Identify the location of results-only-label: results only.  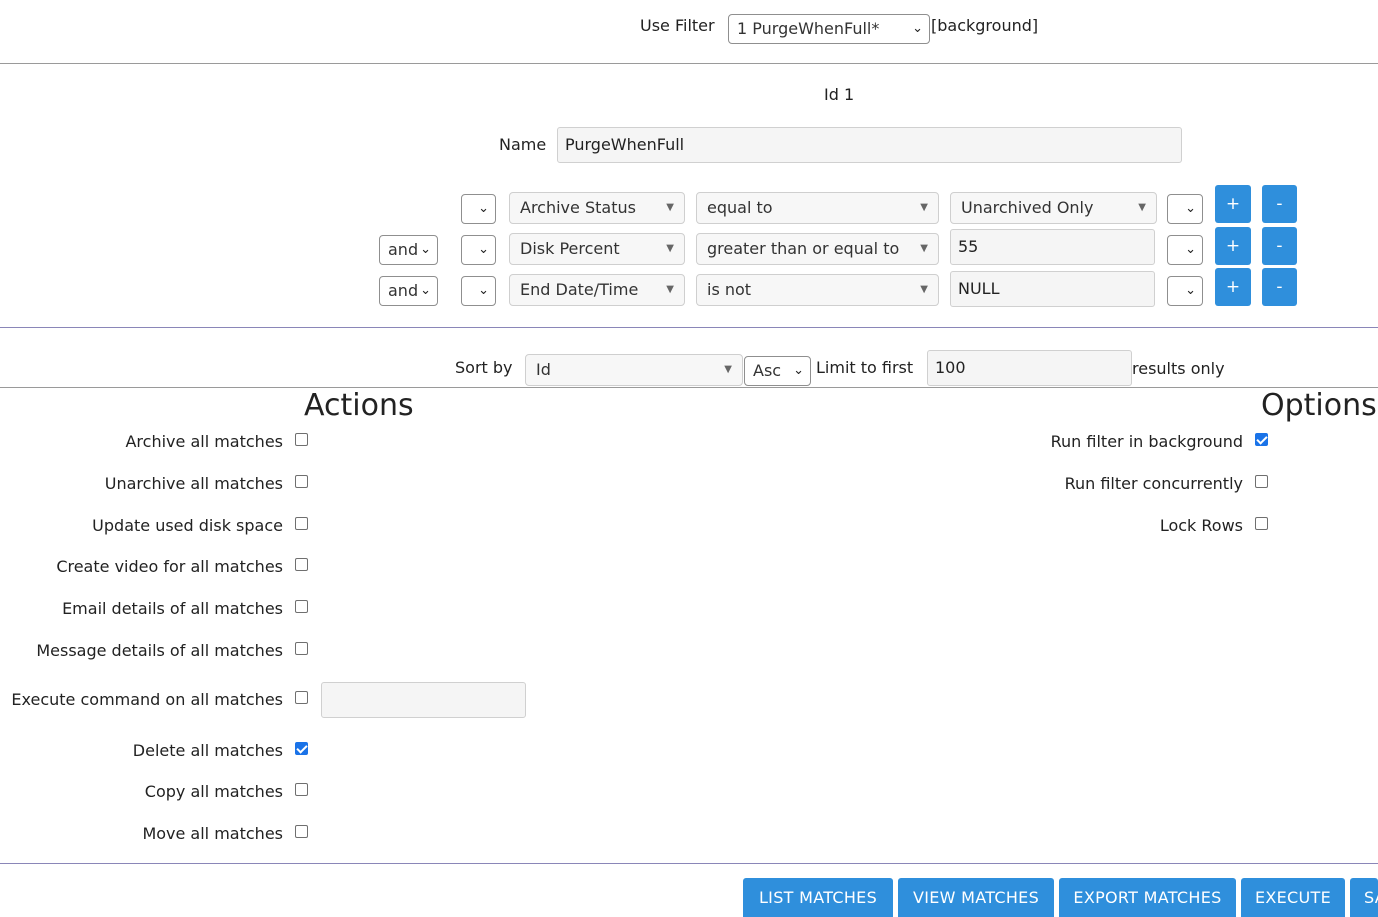
(1178, 368).